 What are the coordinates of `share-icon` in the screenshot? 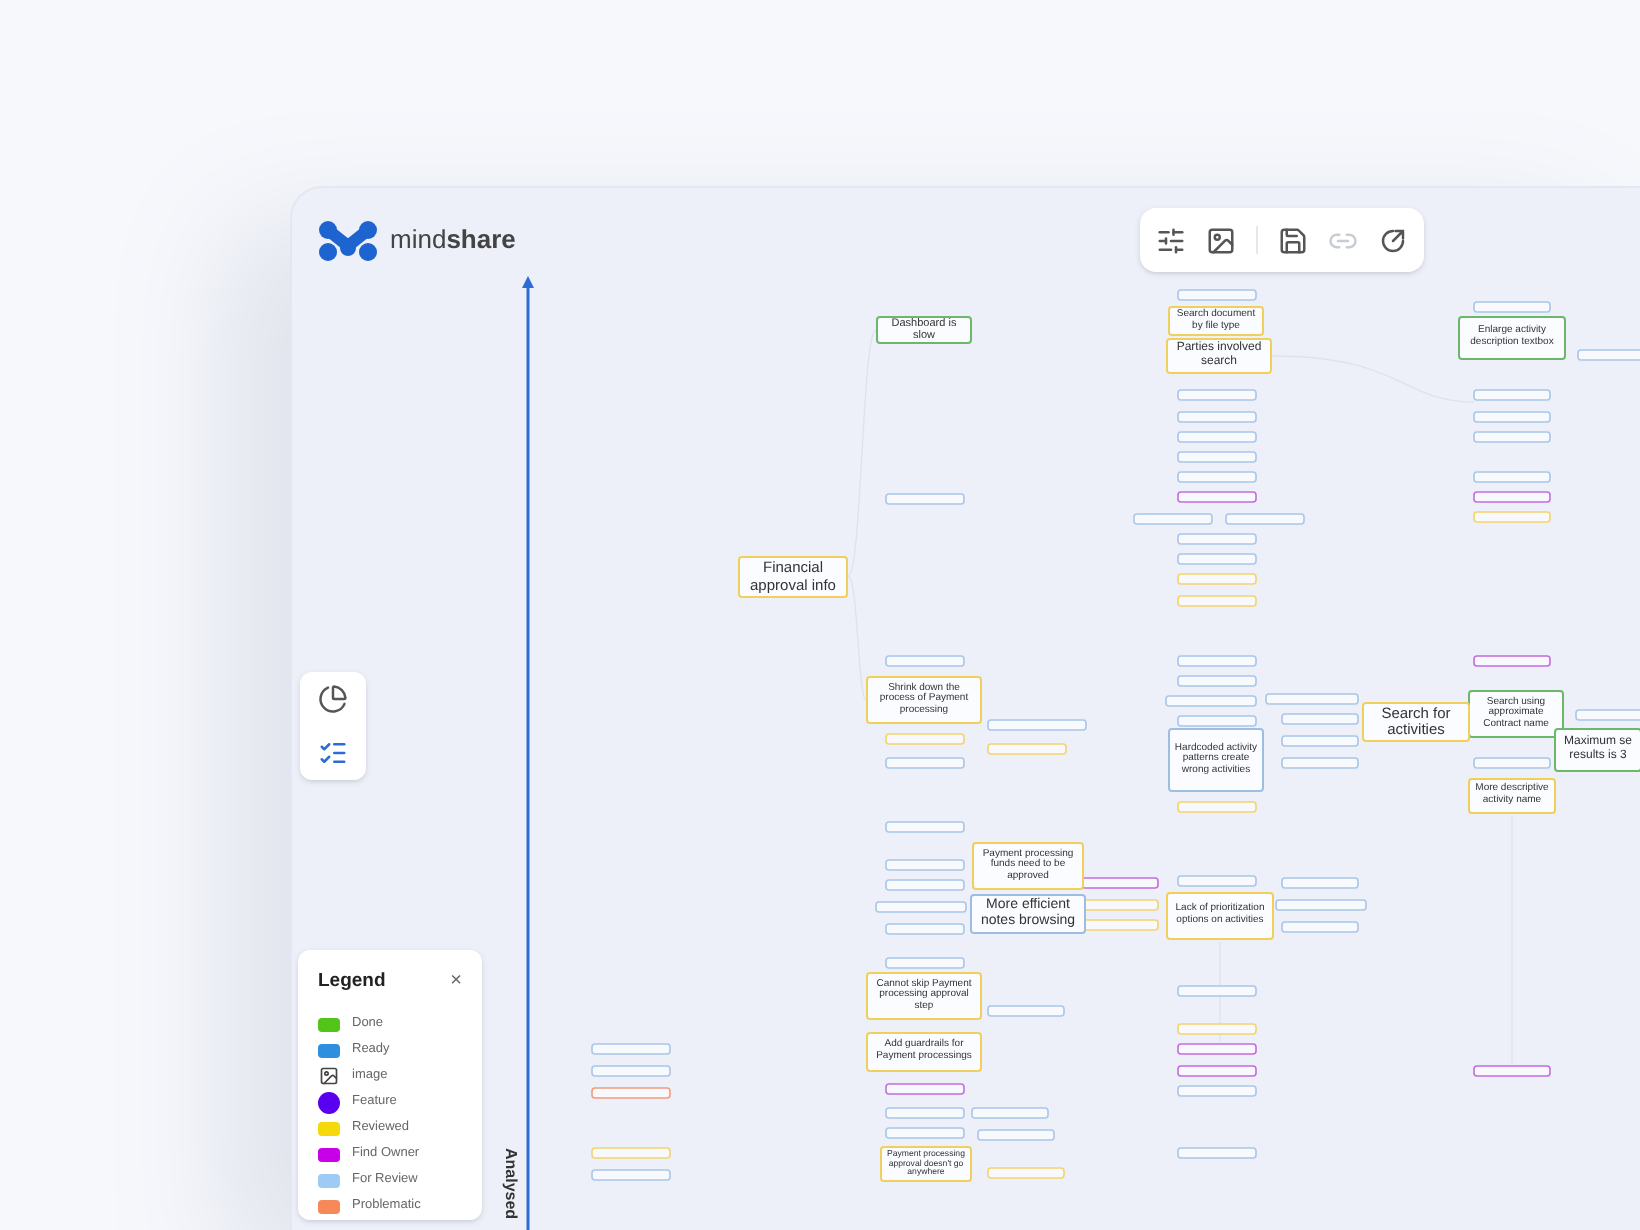 It's located at (1393, 240).